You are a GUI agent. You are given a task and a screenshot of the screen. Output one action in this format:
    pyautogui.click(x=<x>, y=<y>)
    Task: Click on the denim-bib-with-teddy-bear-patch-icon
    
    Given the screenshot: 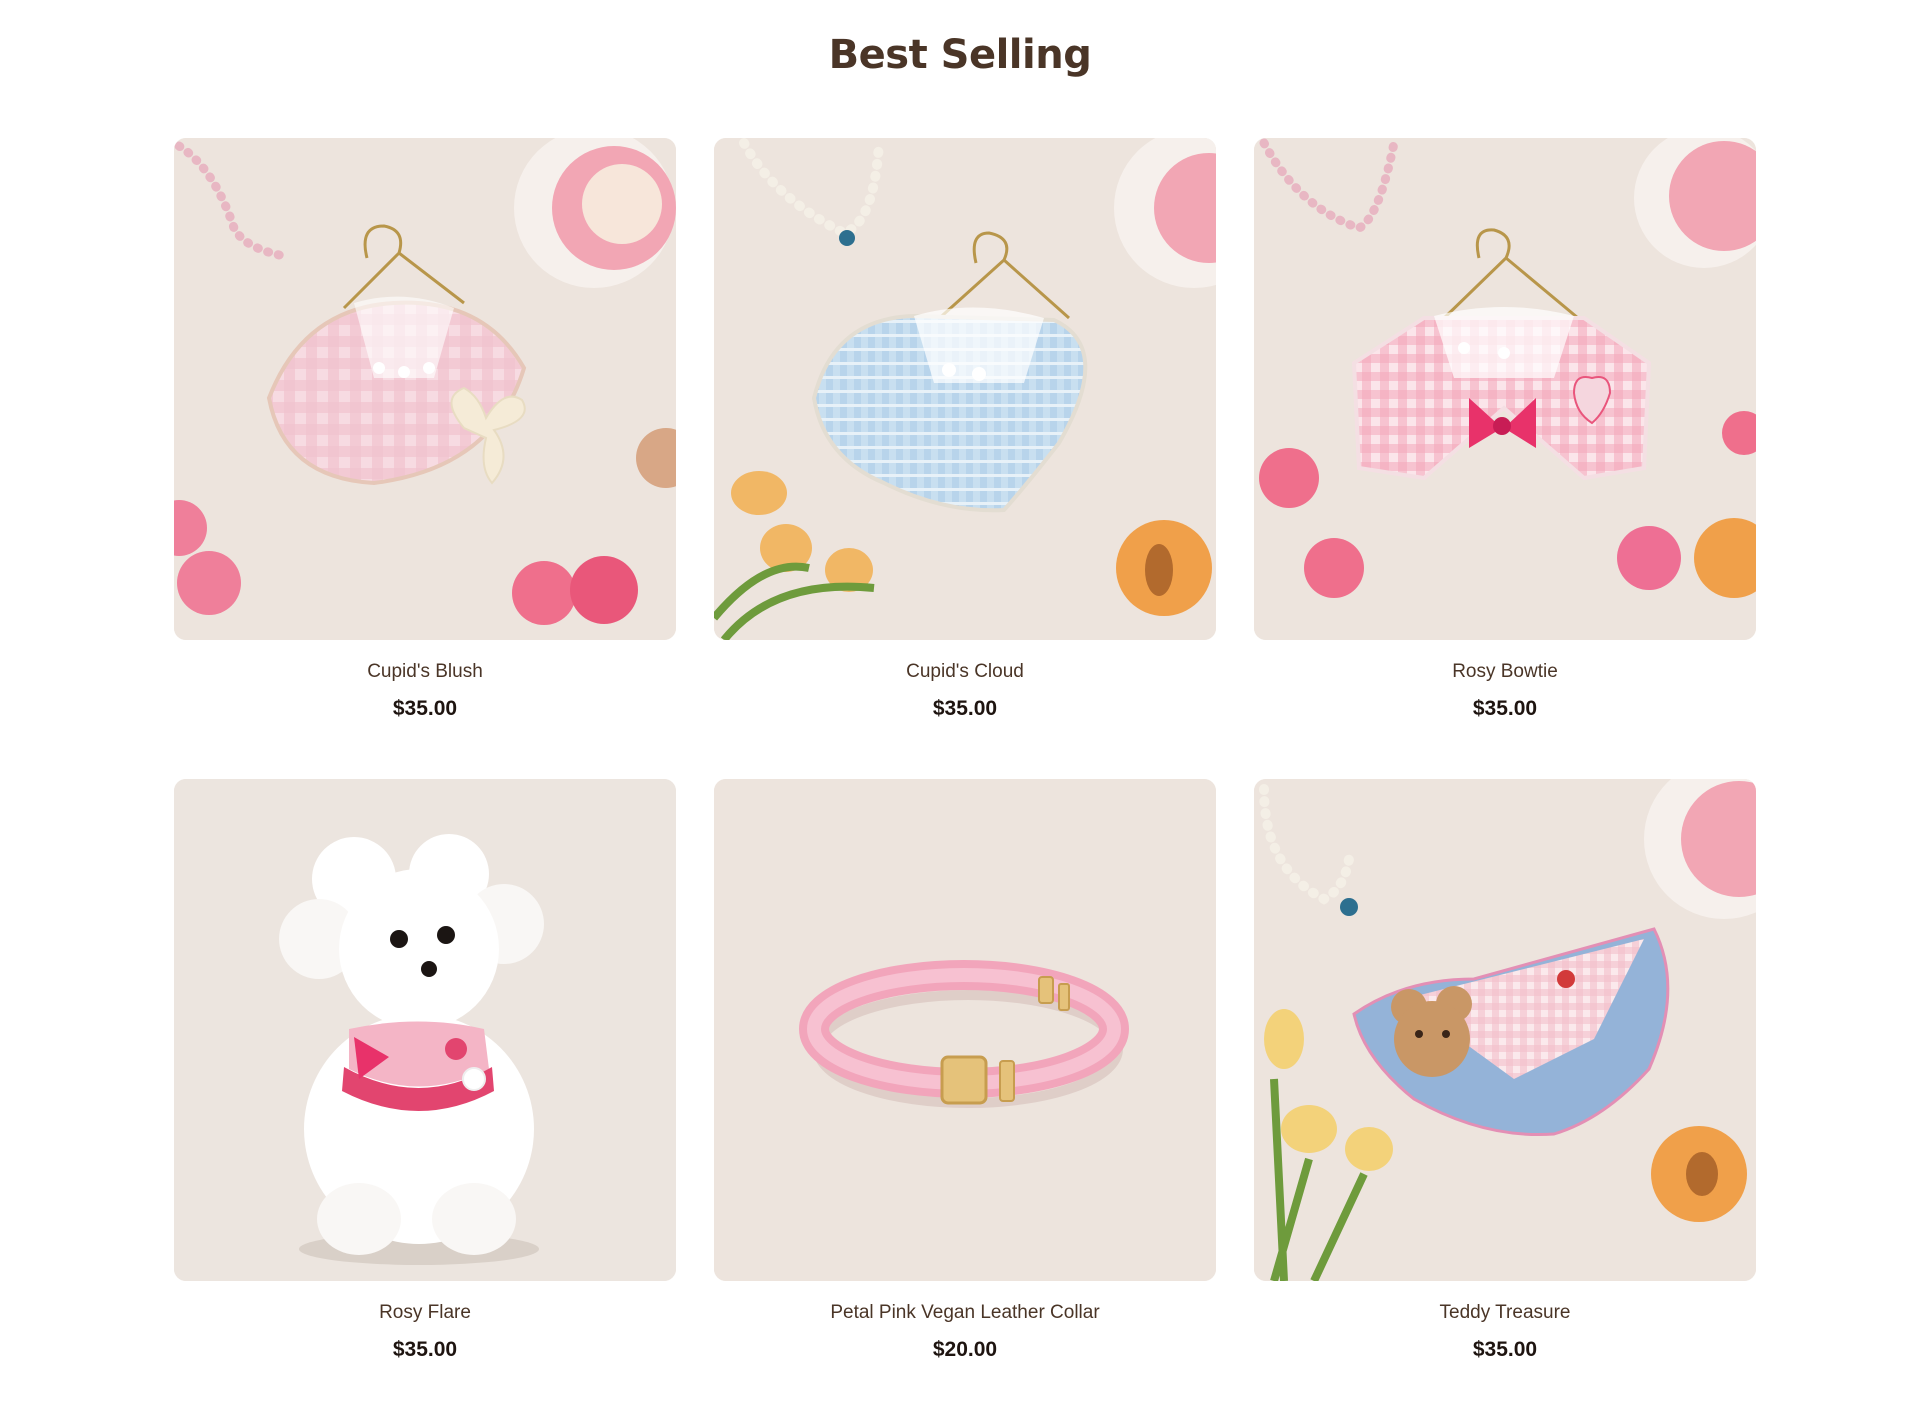 What is the action you would take?
    pyautogui.click(x=1505, y=1030)
    